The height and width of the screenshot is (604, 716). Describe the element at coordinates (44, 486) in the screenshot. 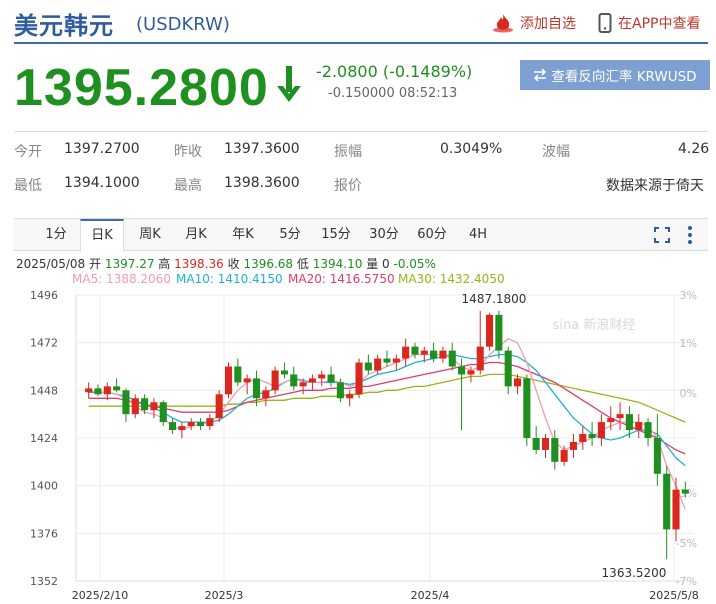

I see `y-tick-label: 1400` at that location.